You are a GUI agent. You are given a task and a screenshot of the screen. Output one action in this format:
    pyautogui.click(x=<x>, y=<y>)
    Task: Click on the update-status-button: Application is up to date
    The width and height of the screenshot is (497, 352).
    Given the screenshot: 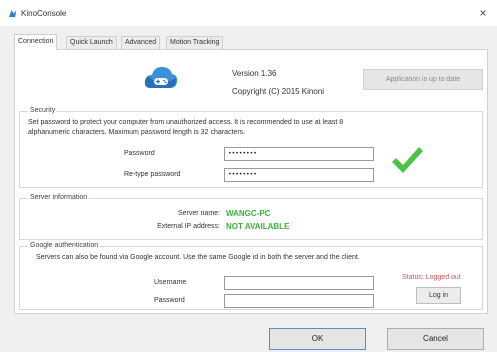 What is the action you would take?
    pyautogui.click(x=423, y=79)
    